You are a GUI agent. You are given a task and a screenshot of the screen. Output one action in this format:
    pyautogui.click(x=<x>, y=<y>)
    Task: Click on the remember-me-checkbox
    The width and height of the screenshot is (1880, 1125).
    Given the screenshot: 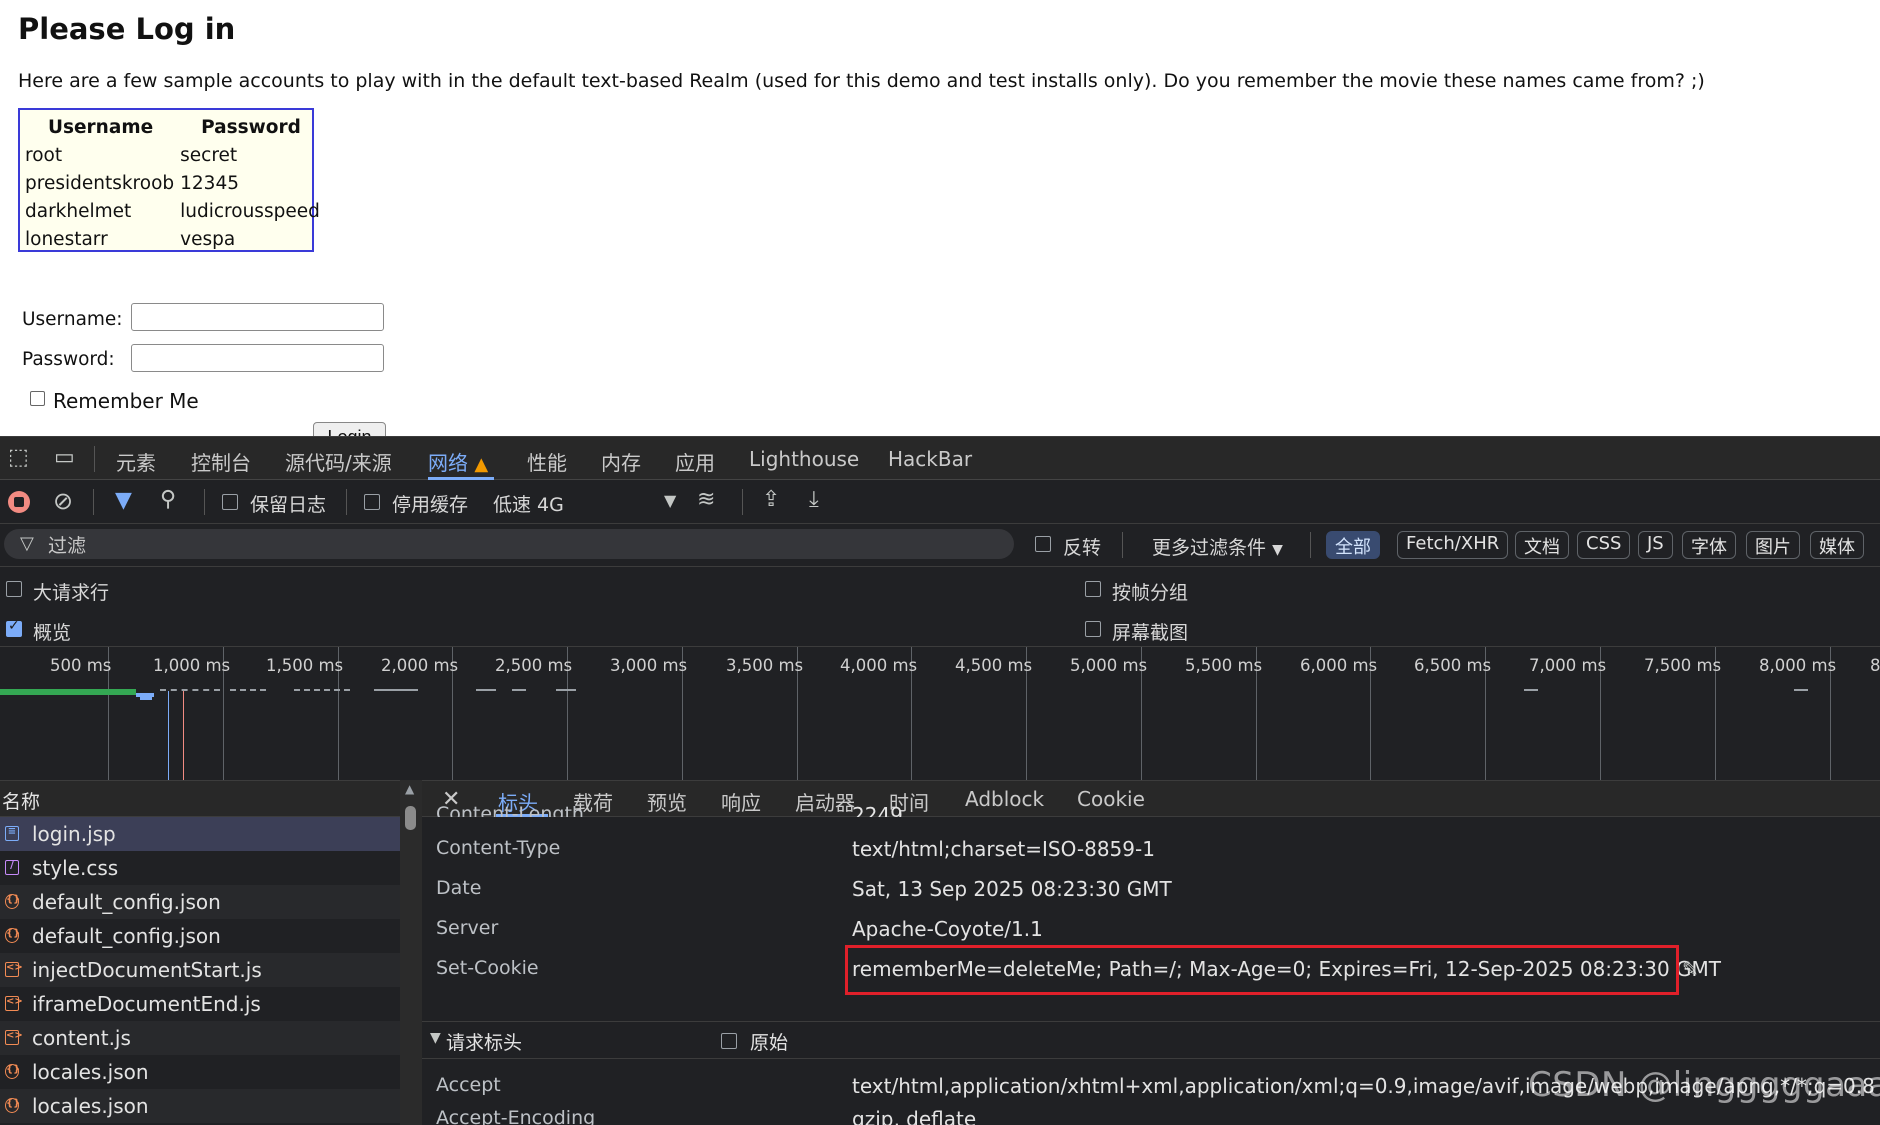 What is the action you would take?
    pyautogui.click(x=37, y=398)
    